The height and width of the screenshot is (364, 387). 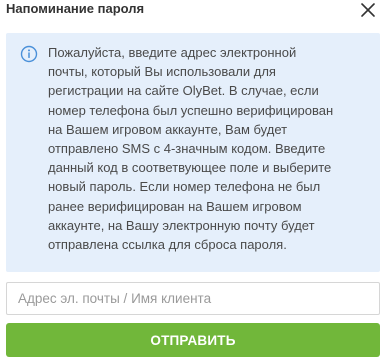 What do you see at coordinates (193, 340) in the screenshot?
I see `submit-button: ОТПРАВИТЬ` at bounding box center [193, 340].